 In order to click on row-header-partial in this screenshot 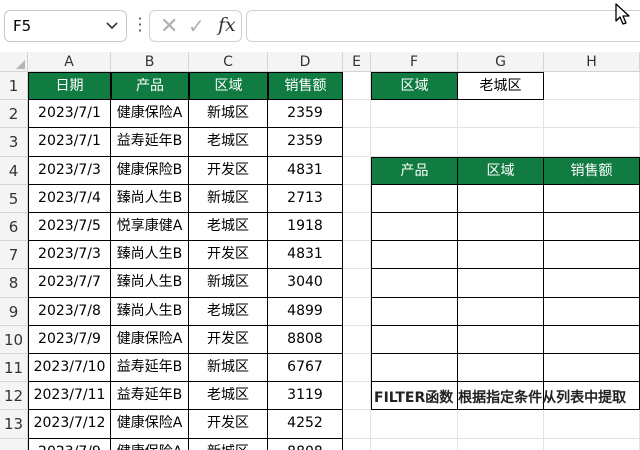, I will do `click(14, 444)`.